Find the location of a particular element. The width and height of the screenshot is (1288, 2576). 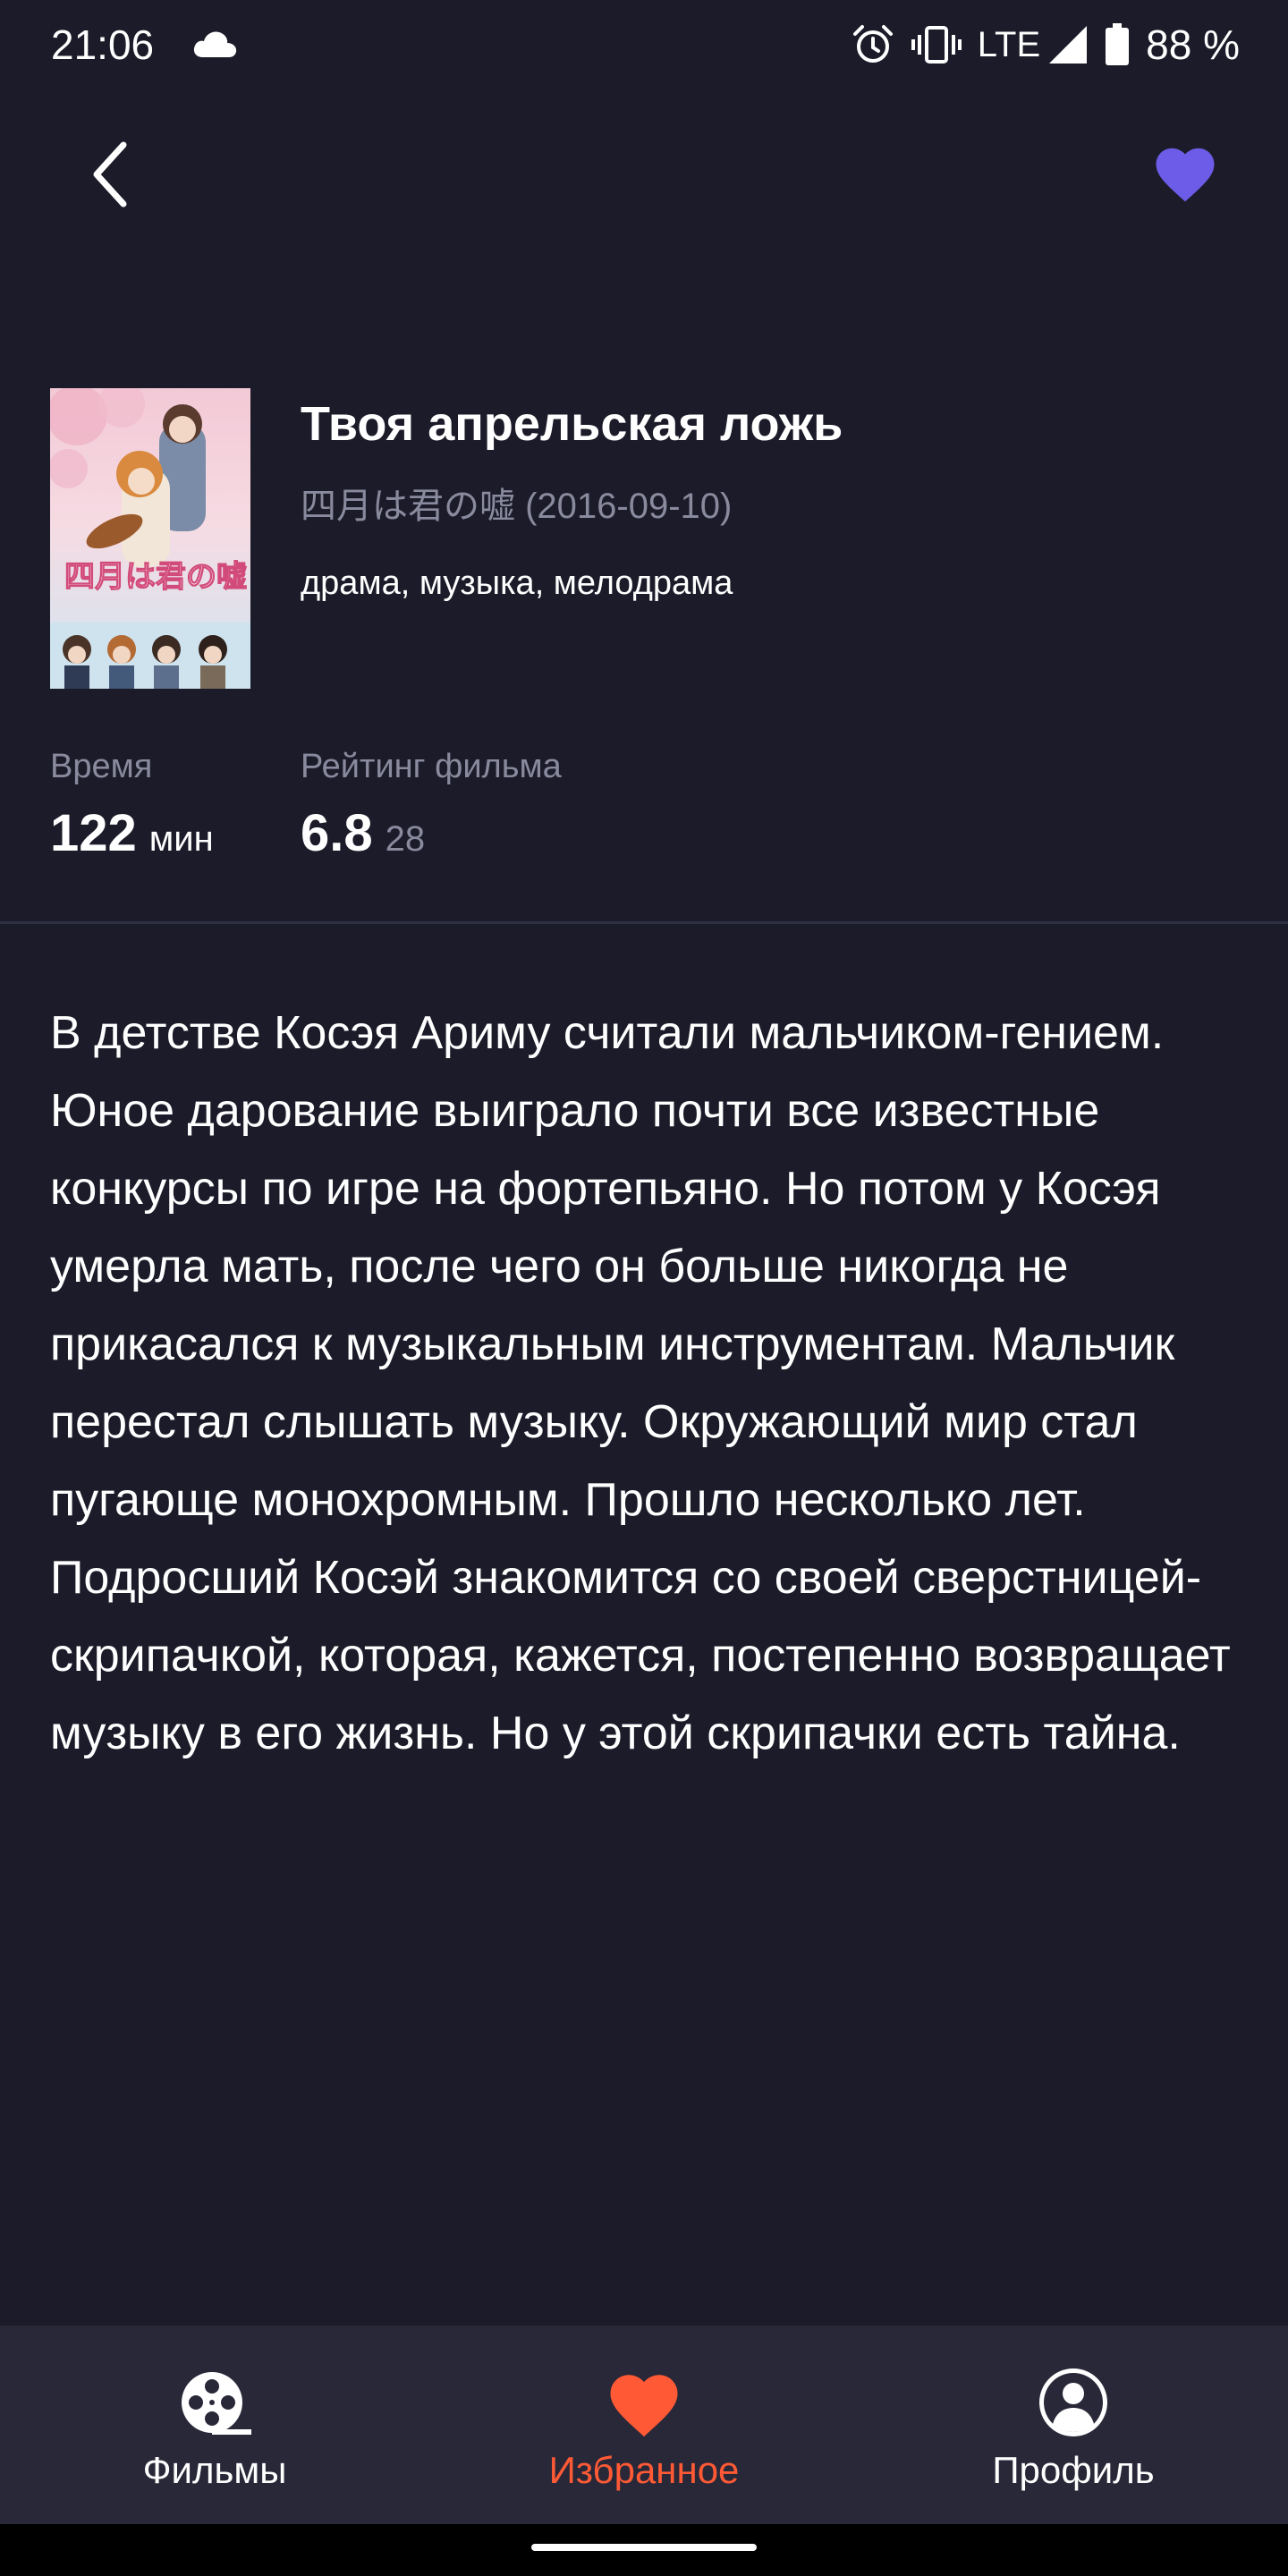

rating-stat: 6.8 28 is located at coordinates (363, 833).